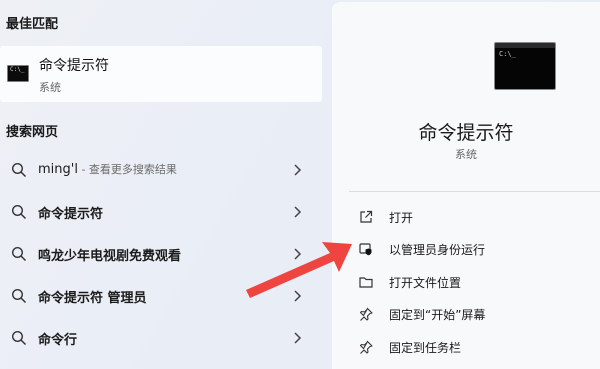  I want to click on action-pin-to-taskbar: 固定到任务栏, so click(466, 347).